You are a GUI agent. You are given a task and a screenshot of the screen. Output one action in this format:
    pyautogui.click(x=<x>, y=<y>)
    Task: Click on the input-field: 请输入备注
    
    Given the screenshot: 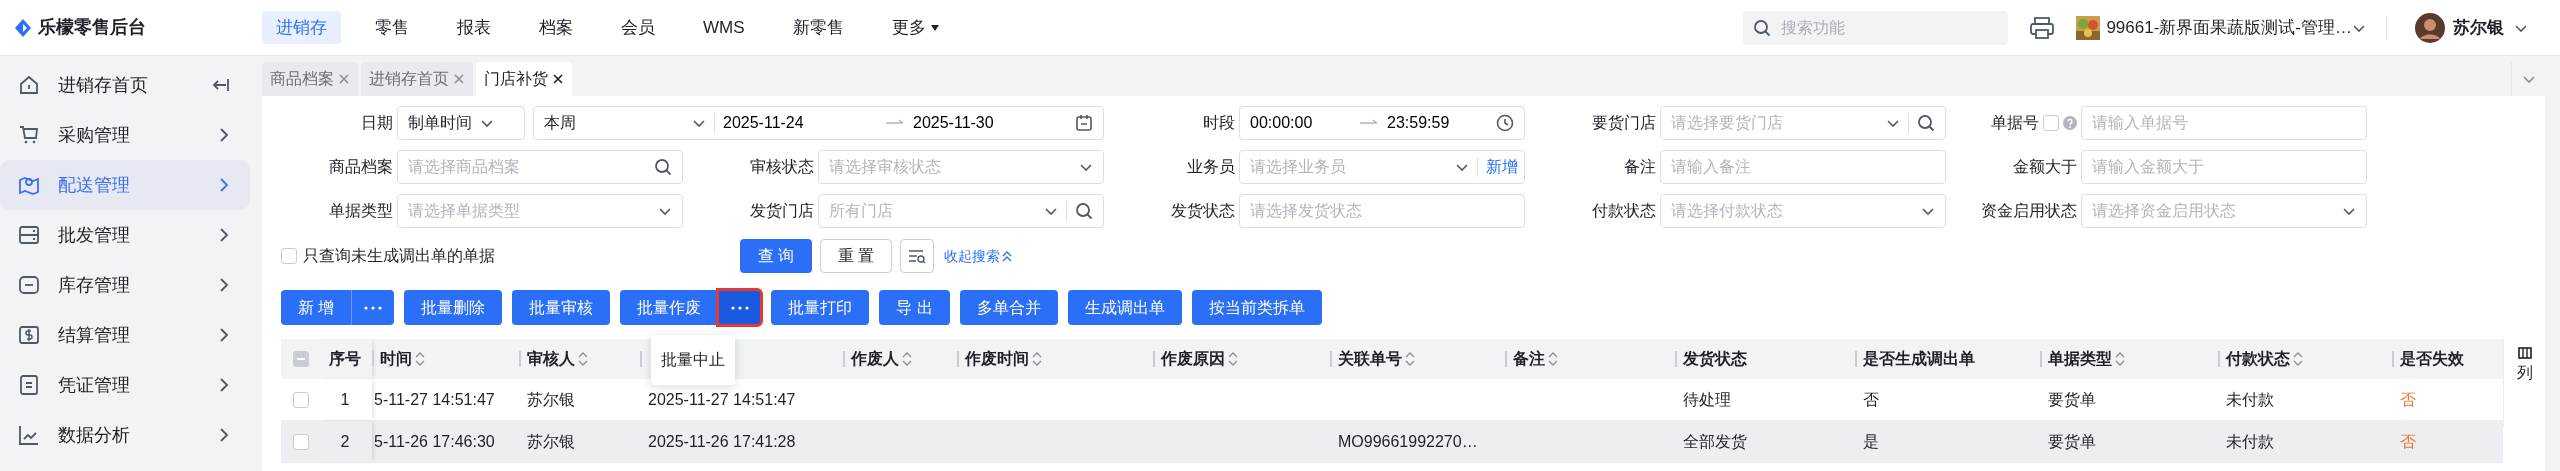 What is the action you would take?
    pyautogui.click(x=1803, y=167)
    